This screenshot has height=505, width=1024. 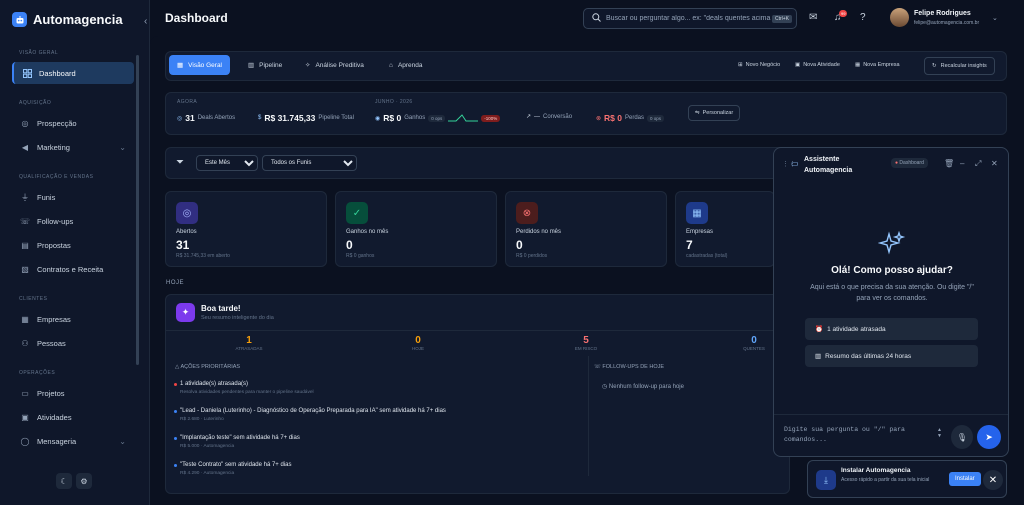 I want to click on sidebar-item-atividades: ▣ Atividades, so click(x=73, y=417).